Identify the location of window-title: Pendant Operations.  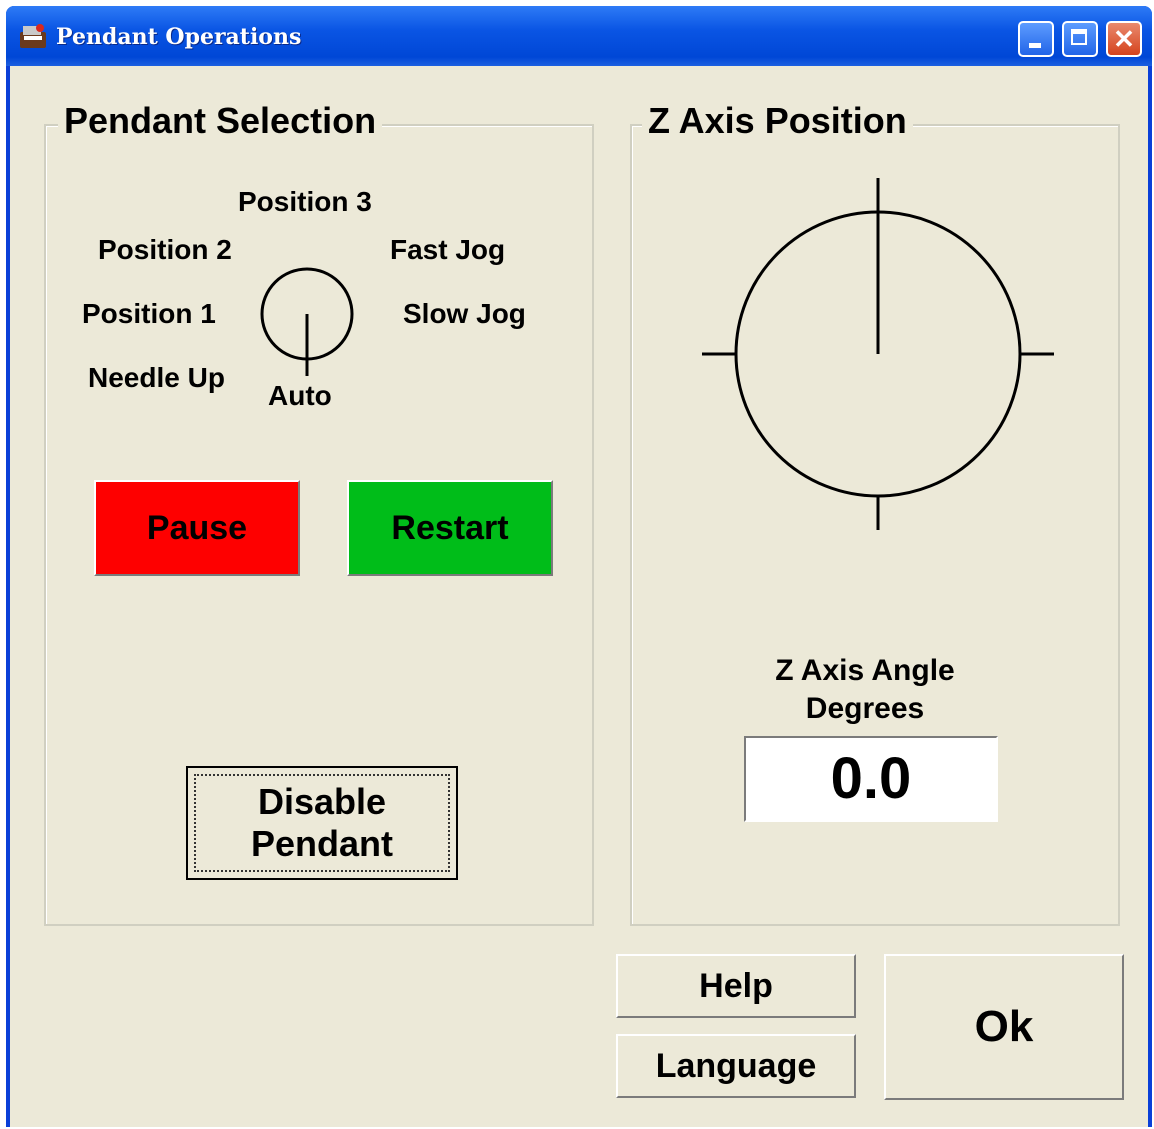
(179, 37).